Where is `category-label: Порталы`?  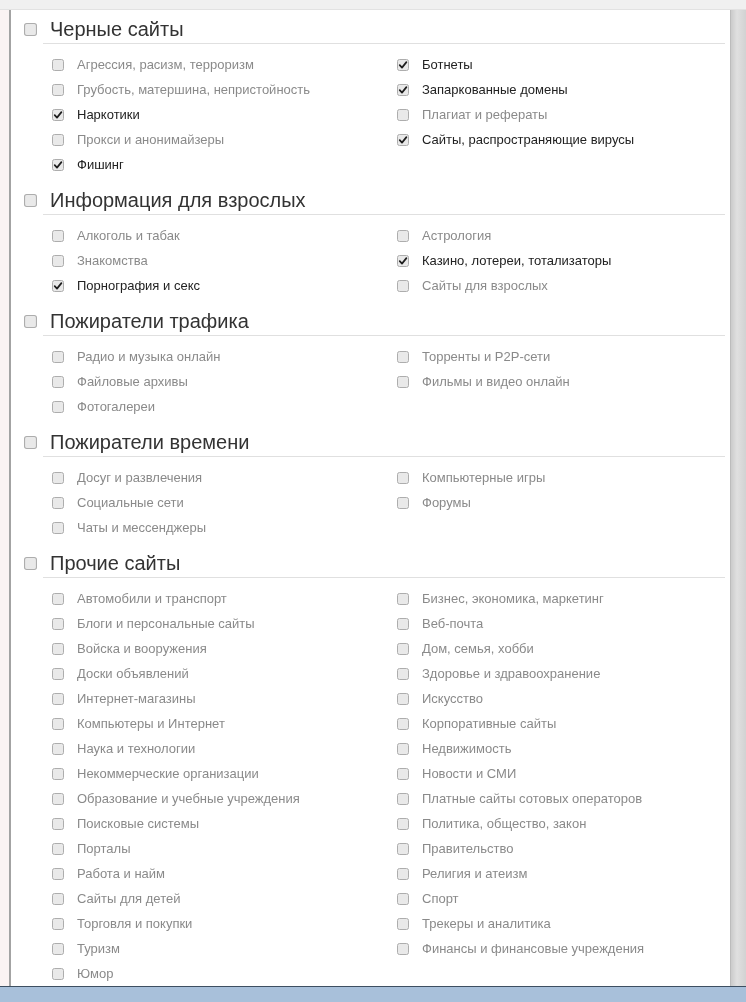 category-label: Порталы is located at coordinates (104, 848).